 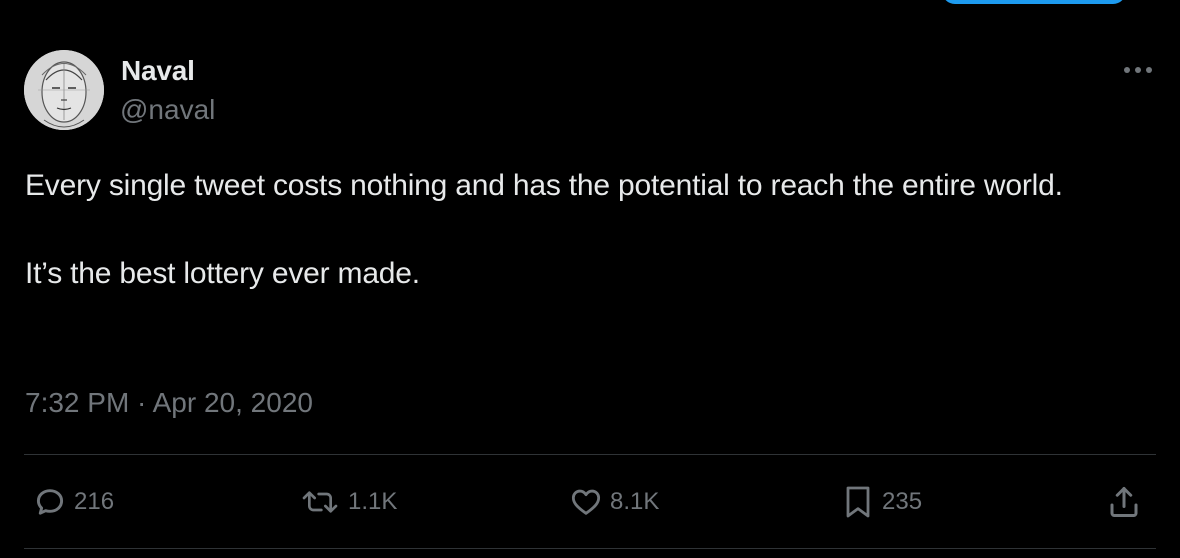 I want to click on share-upload-icon, so click(x=1124, y=502).